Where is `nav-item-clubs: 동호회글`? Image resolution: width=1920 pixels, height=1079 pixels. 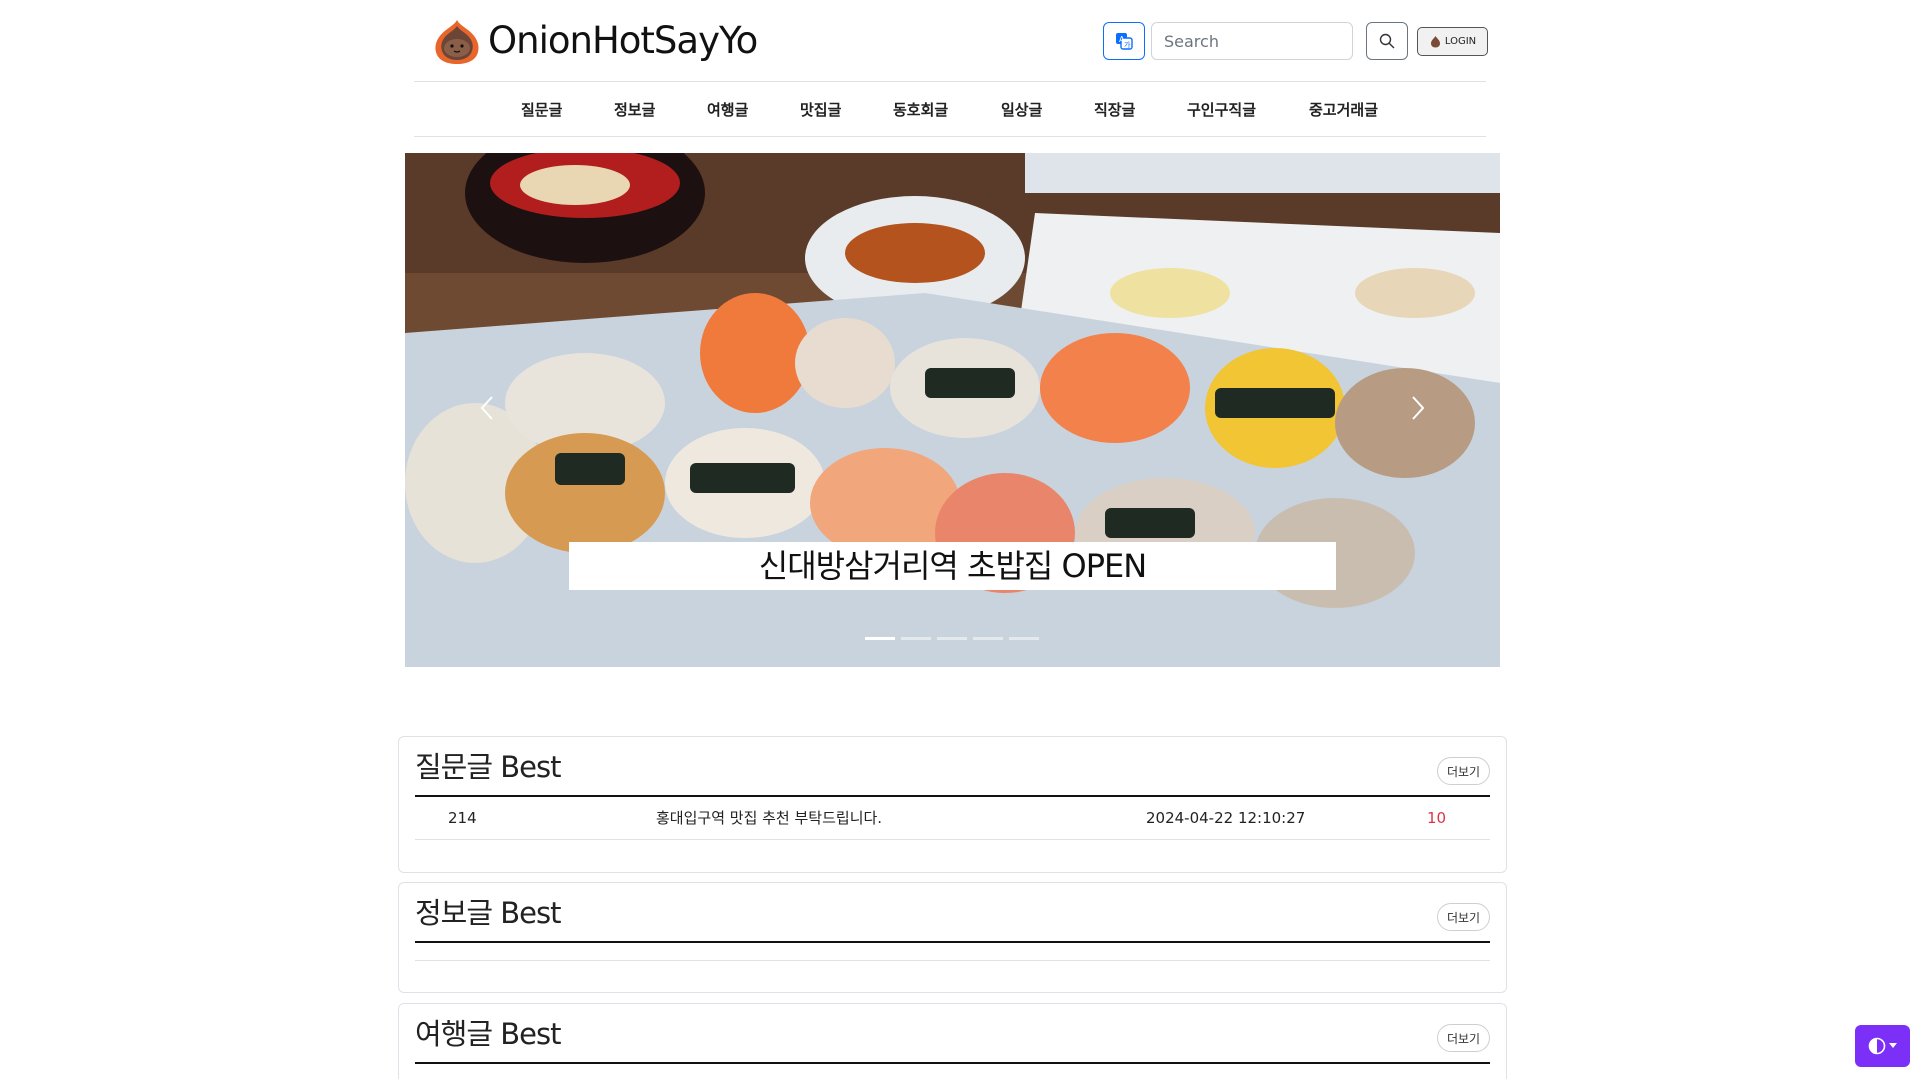
nav-item-clubs: 동호회글 is located at coordinates (920, 110).